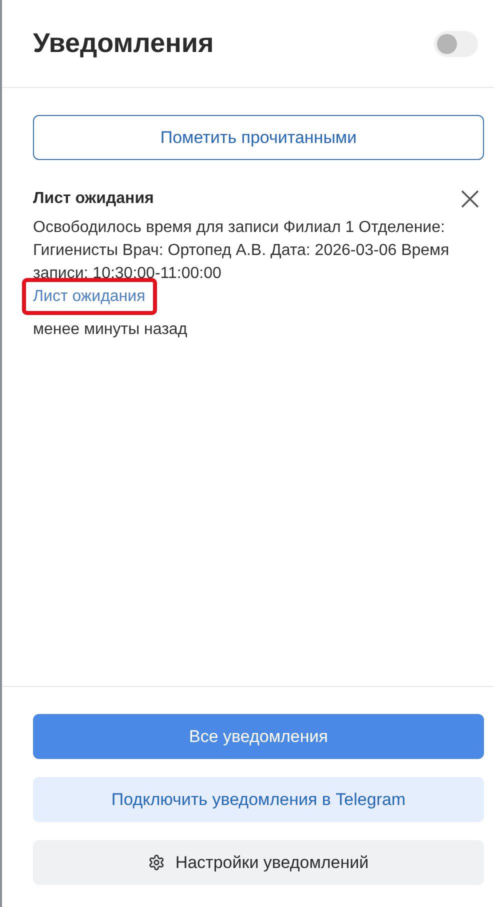 This screenshot has width=494, height=907. I want to click on notification-title: Лист ожидания, so click(93, 199).